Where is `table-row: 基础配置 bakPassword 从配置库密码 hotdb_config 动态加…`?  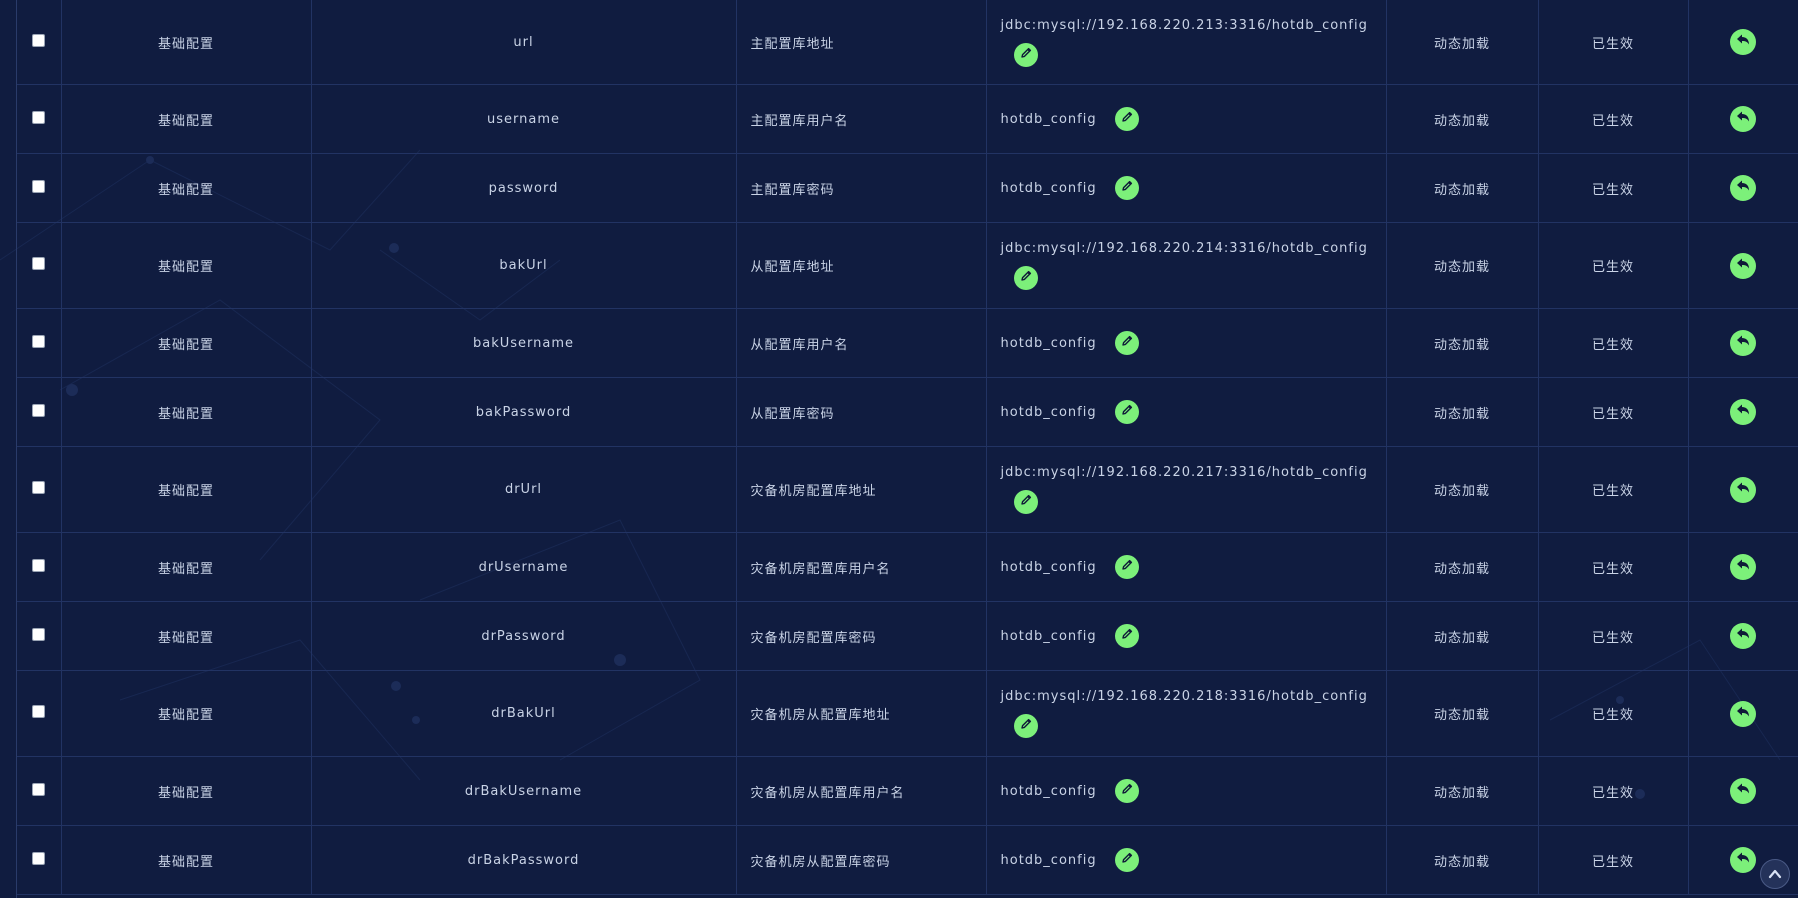
table-row: 基础配置 bakPassword 从配置库密码 hotdb_config 动态加… is located at coordinates (907, 412).